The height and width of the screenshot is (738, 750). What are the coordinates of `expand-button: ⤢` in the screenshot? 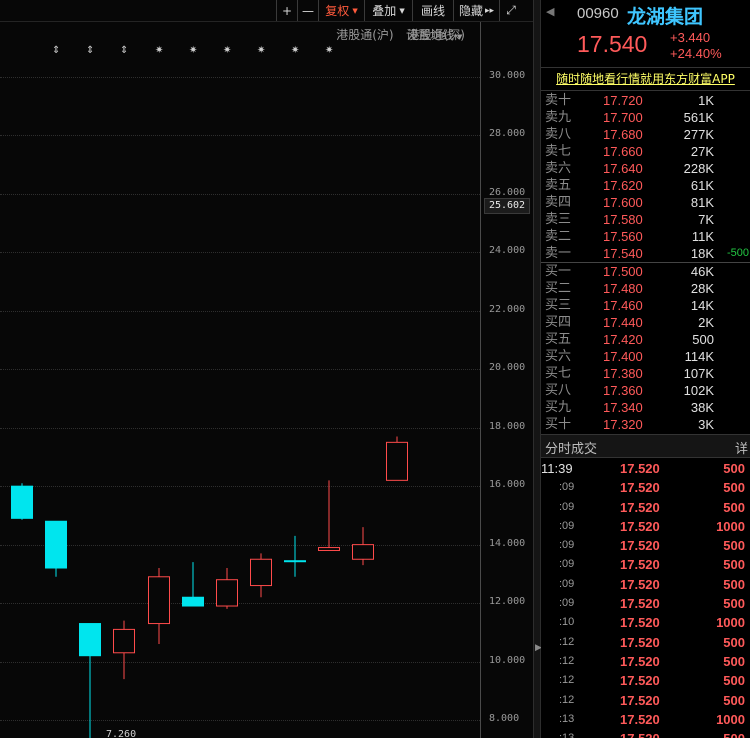 It's located at (510, 10).